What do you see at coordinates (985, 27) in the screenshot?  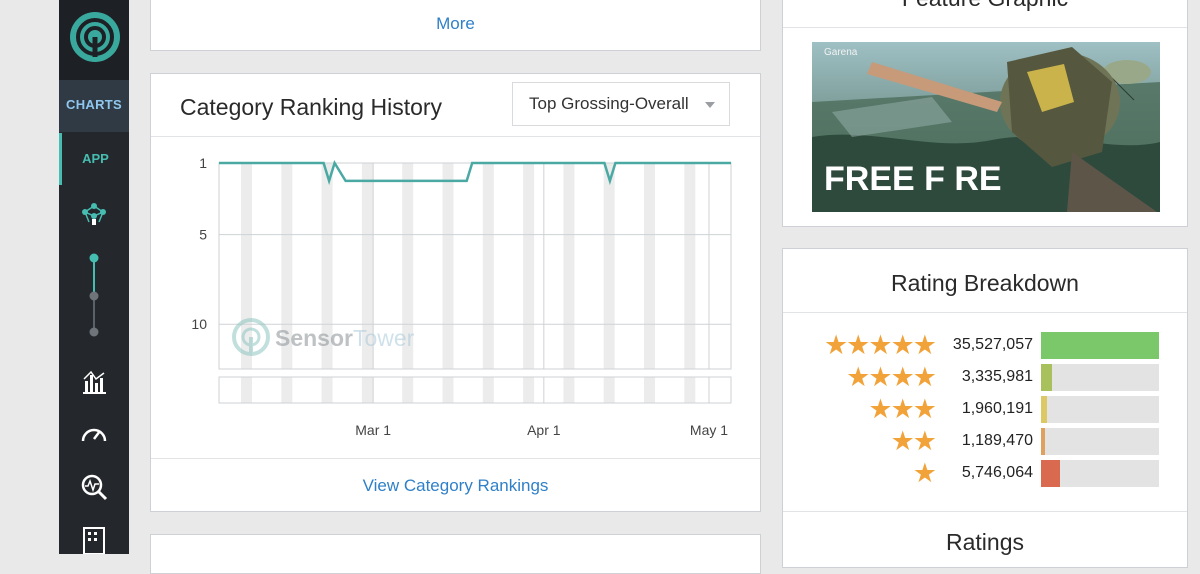 I see `feature-divider` at bounding box center [985, 27].